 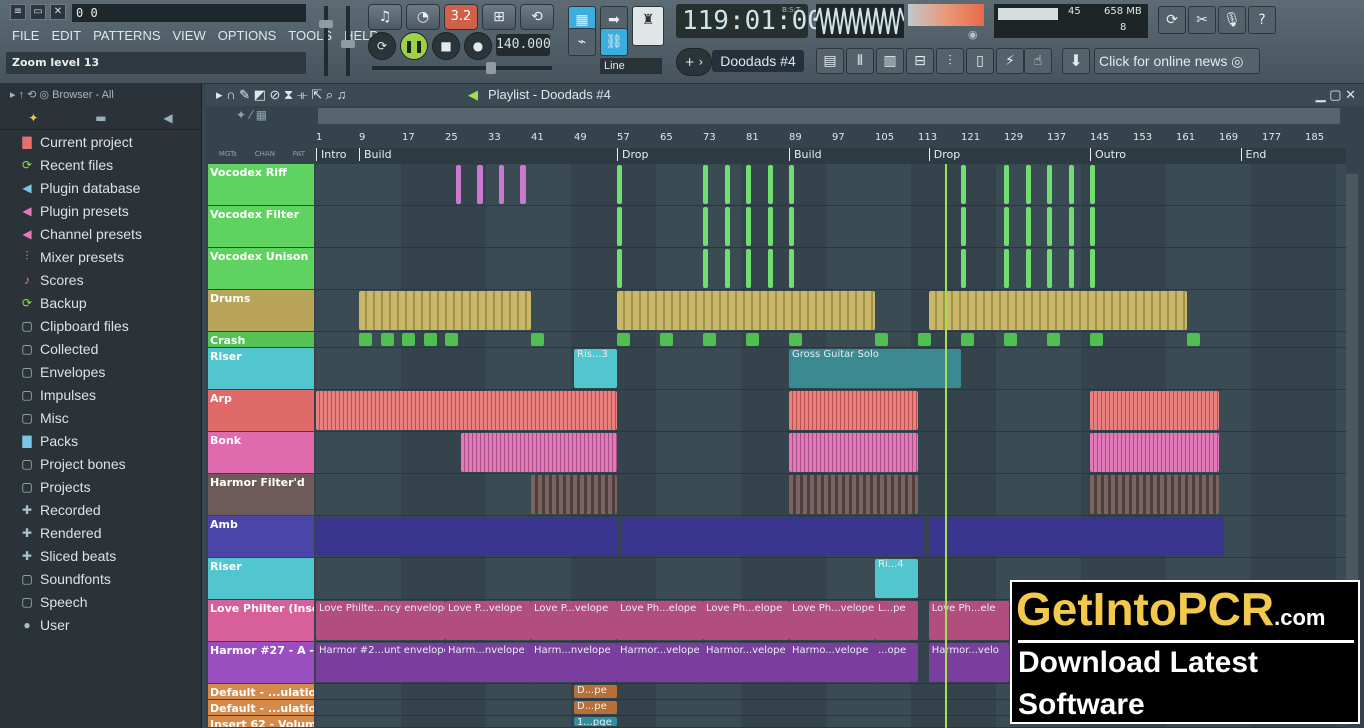 I want to click on metronome-icon: ♫, so click(x=385, y=17).